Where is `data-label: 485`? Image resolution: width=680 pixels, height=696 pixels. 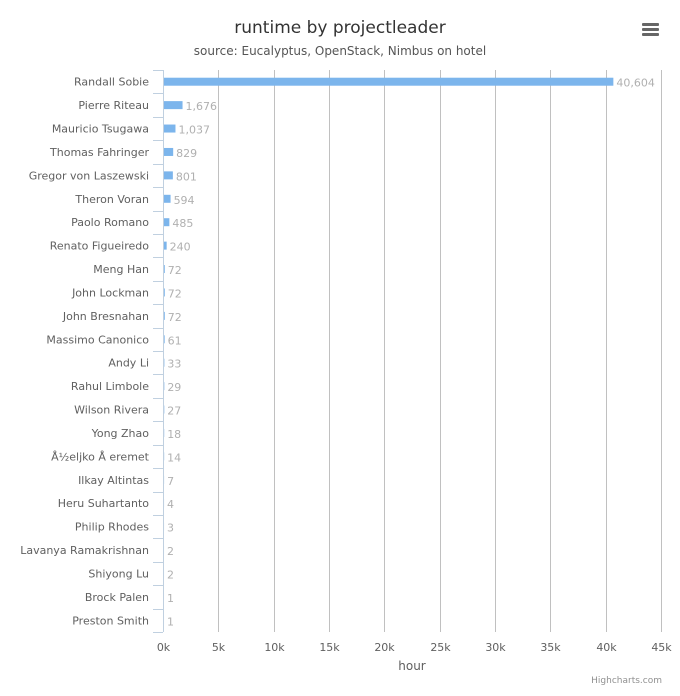 data-label: 485 is located at coordinates (182, 223).